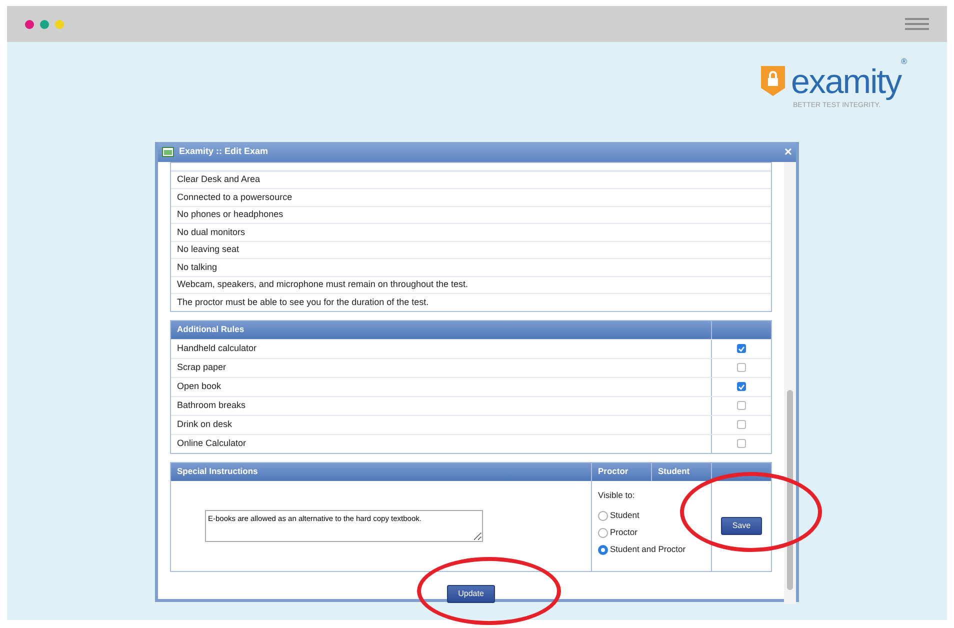 The height and width of the screenshot is (628, 954). I want to click on rule-text: Clear Desk and Area, so click(218, 179).